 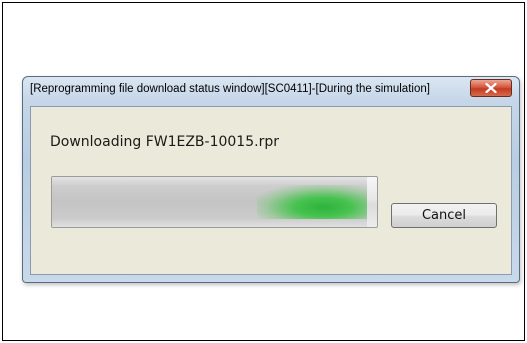 What do you see at coordinates (214, 202) in the screenshot?
I see `download-progress-bar` at bounding box center [214, 202].